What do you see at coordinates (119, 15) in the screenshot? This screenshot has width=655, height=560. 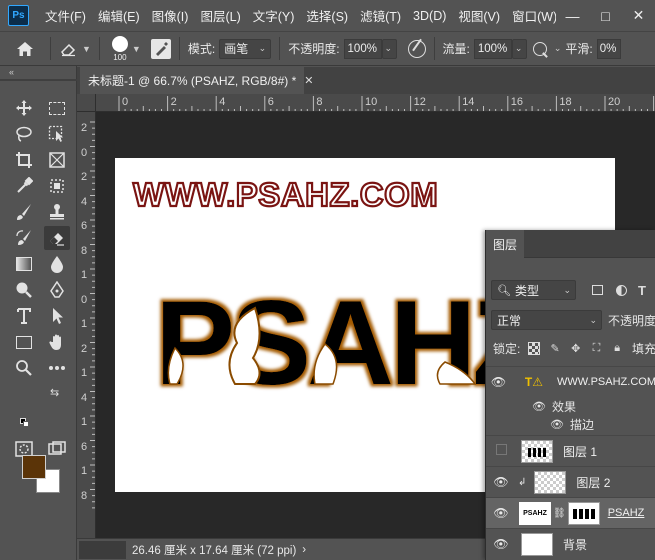 I see `menu-edit: 编辑(E)` at bounding box center [119, 15].